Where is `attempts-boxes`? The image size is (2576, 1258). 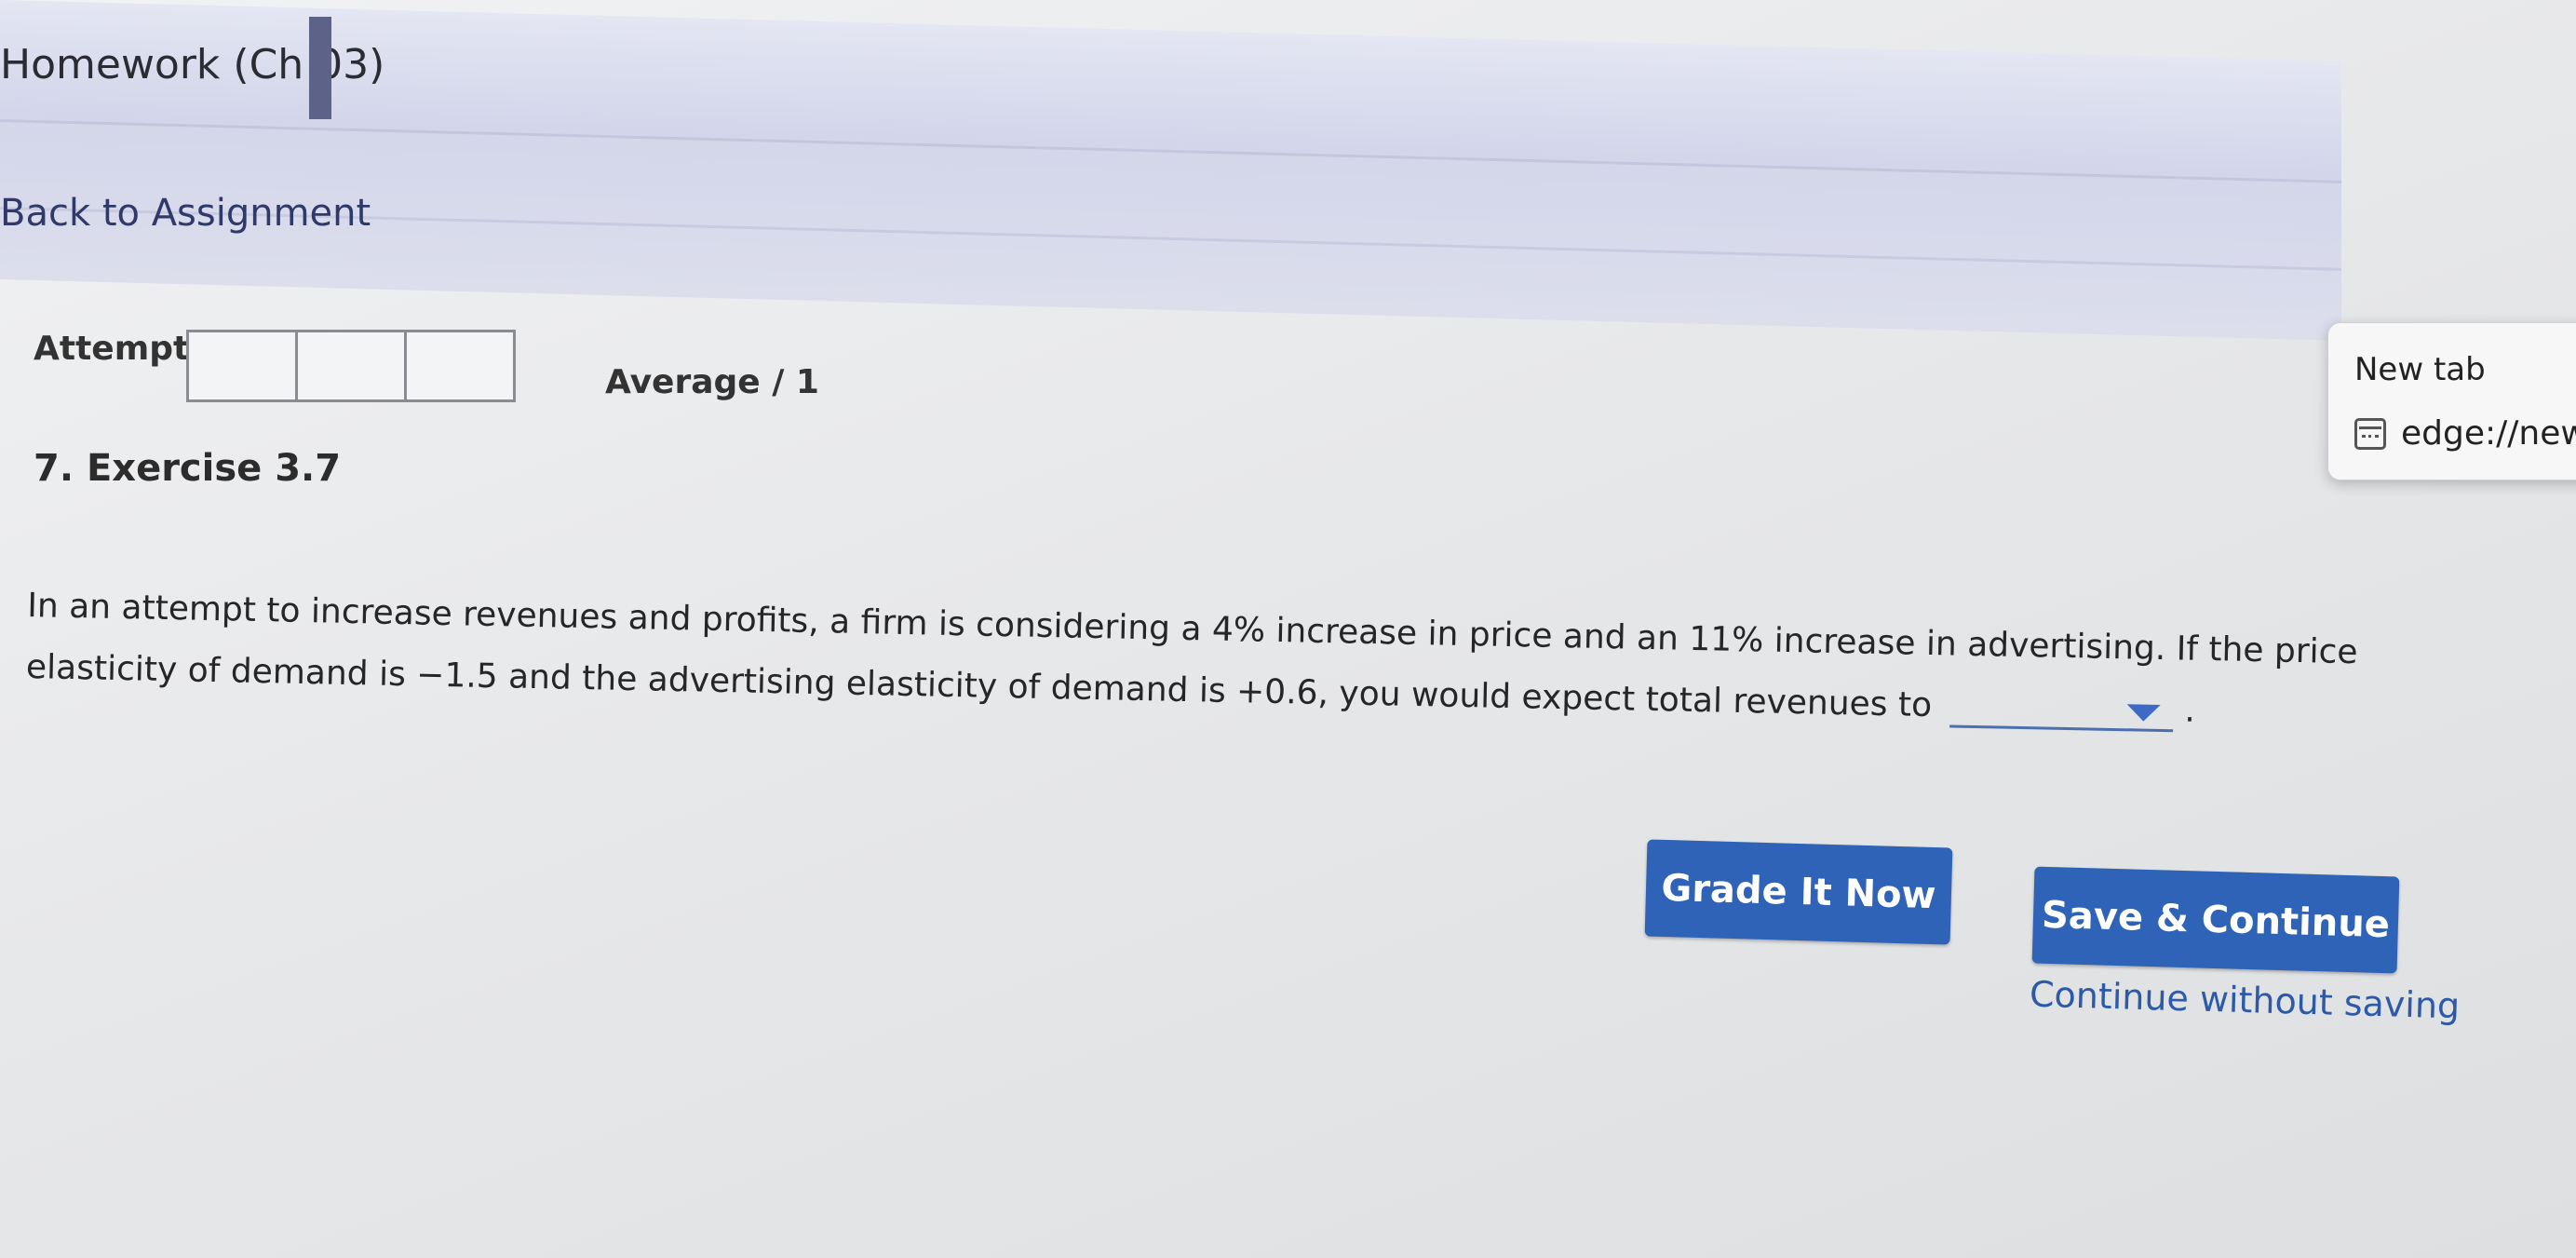 attempts-boxes is located at coordinates (351, 366).